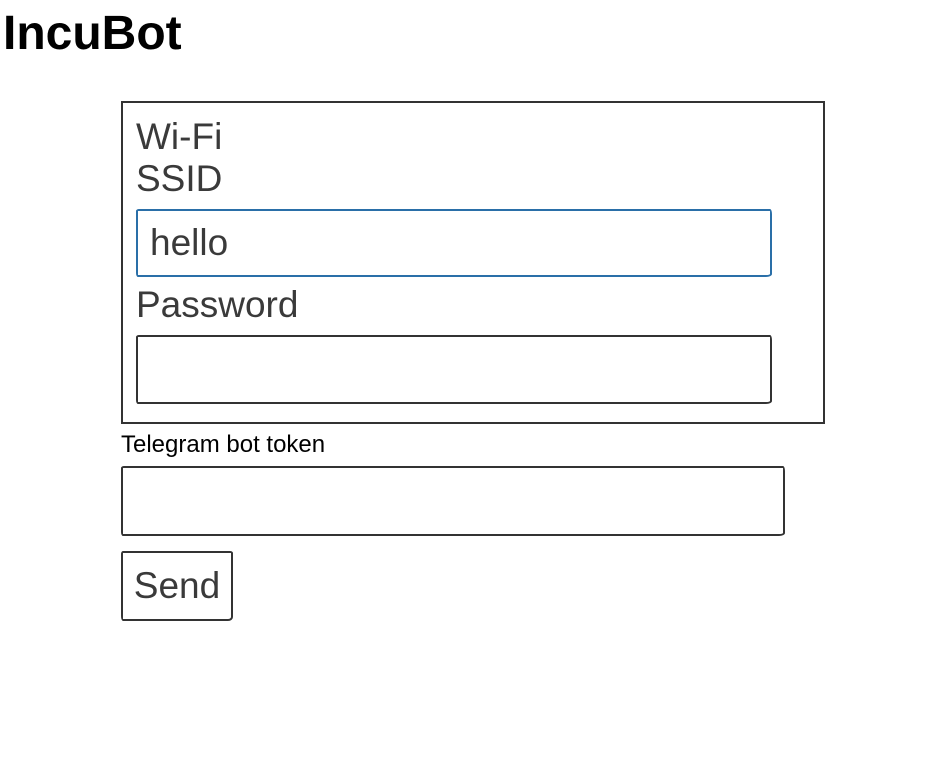 The width and height of the screenshot is (948, 757). What do you see at coordinates (177, 586) in the screenshot?
I see `send-button: Send` at bounding box center [177, 586].